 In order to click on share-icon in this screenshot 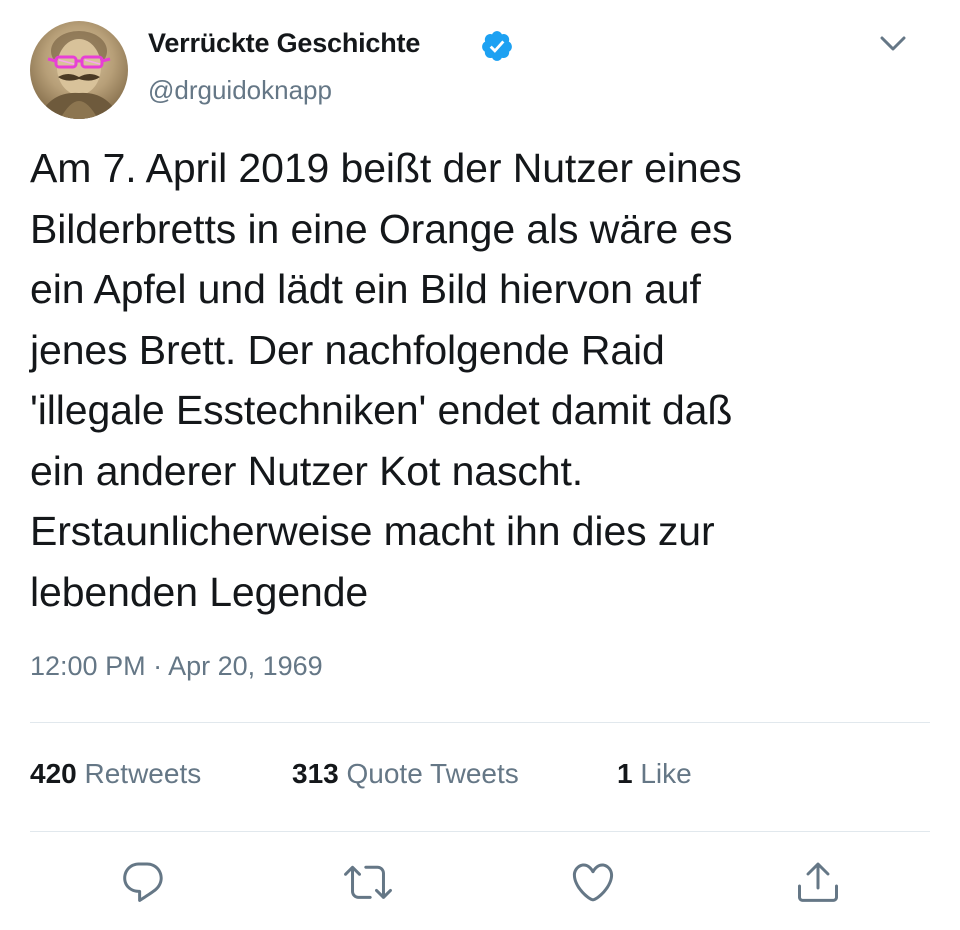, I will do `click(818, 882)`.